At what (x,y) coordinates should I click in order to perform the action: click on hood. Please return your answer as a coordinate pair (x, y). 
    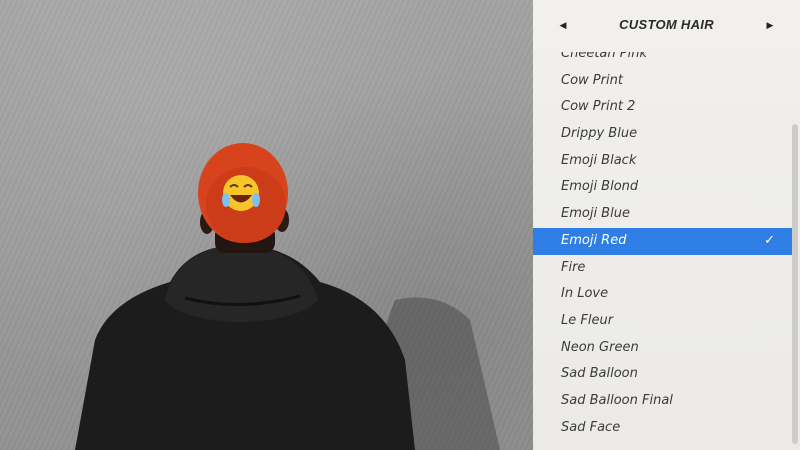
    Looking at the image, I should click on (241, 282).